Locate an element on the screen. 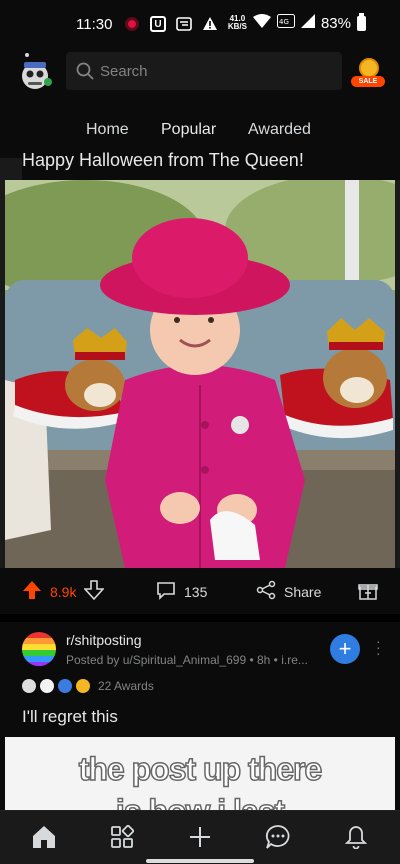  comment-icon is located at coordinates (166, 591).